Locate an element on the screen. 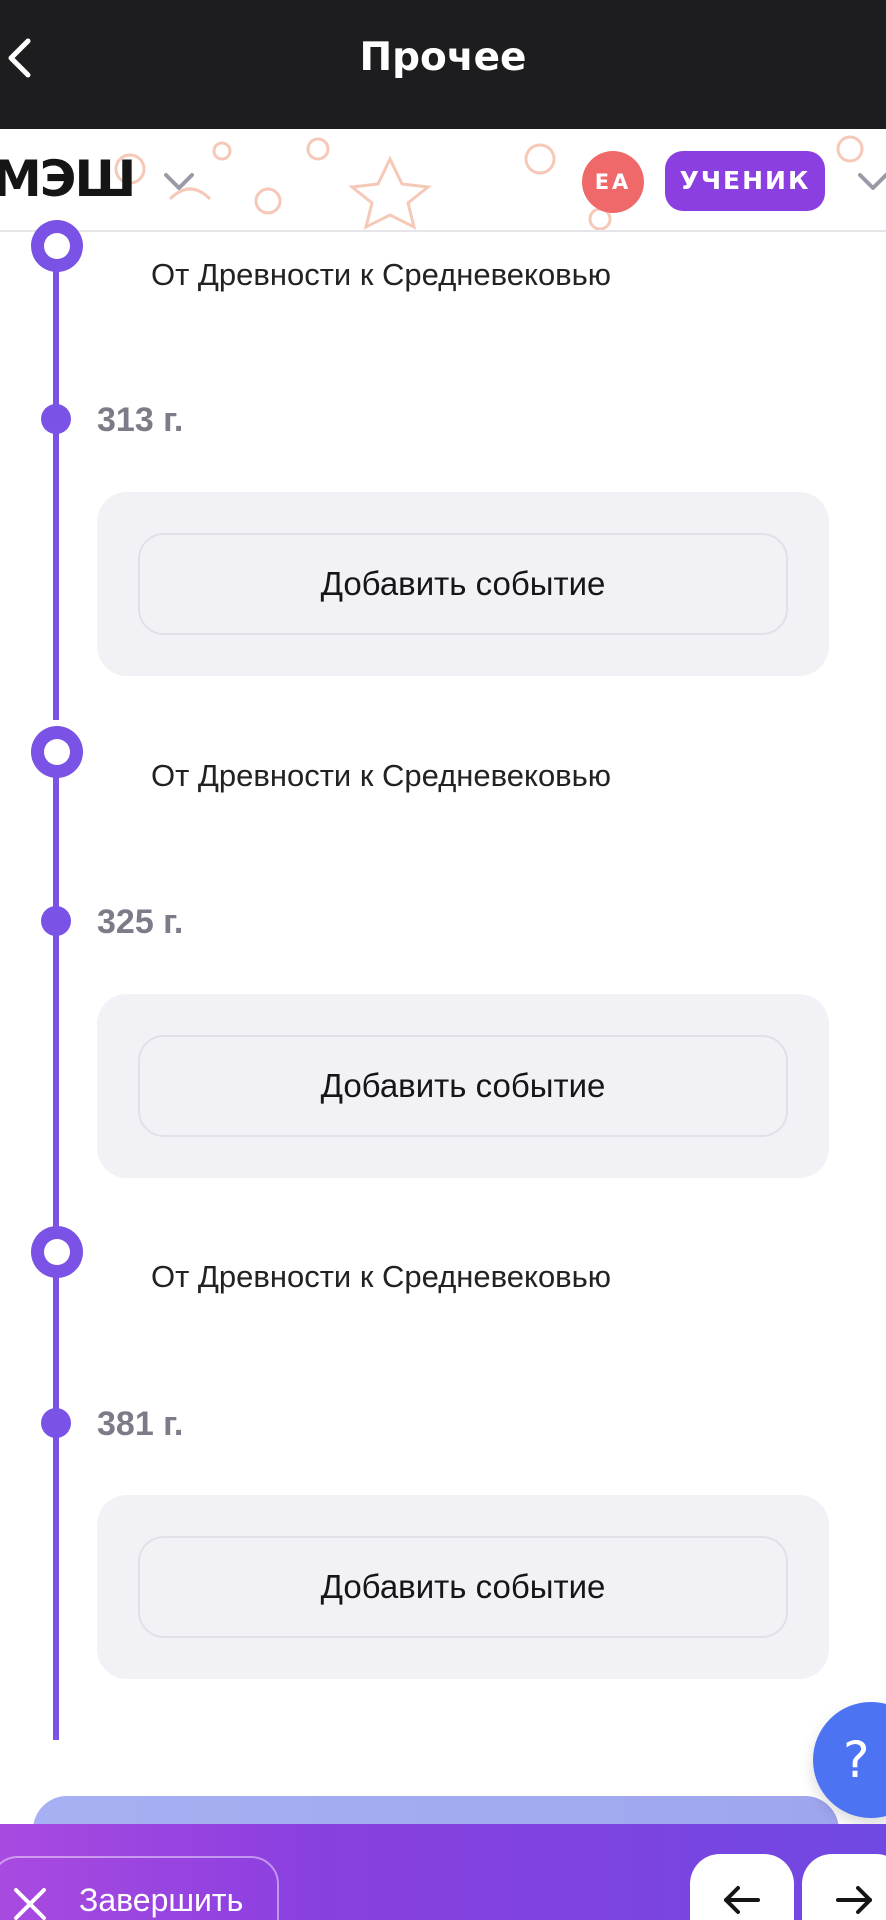 This screenshot has width=886, height=1920. avatar: ЕА is located at coordinates (613, 182).